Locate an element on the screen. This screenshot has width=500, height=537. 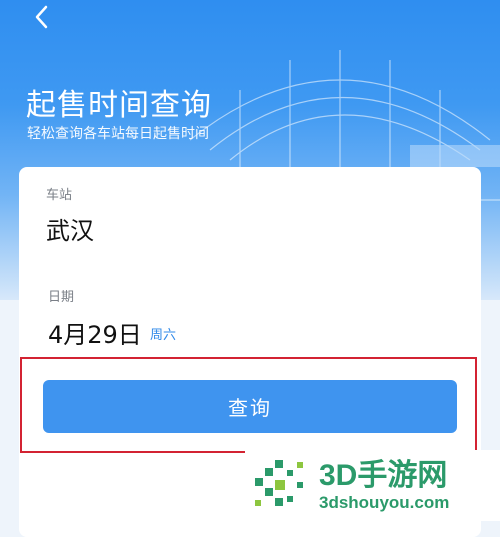
station-label: 车站 is located at coordinates (59, 195).